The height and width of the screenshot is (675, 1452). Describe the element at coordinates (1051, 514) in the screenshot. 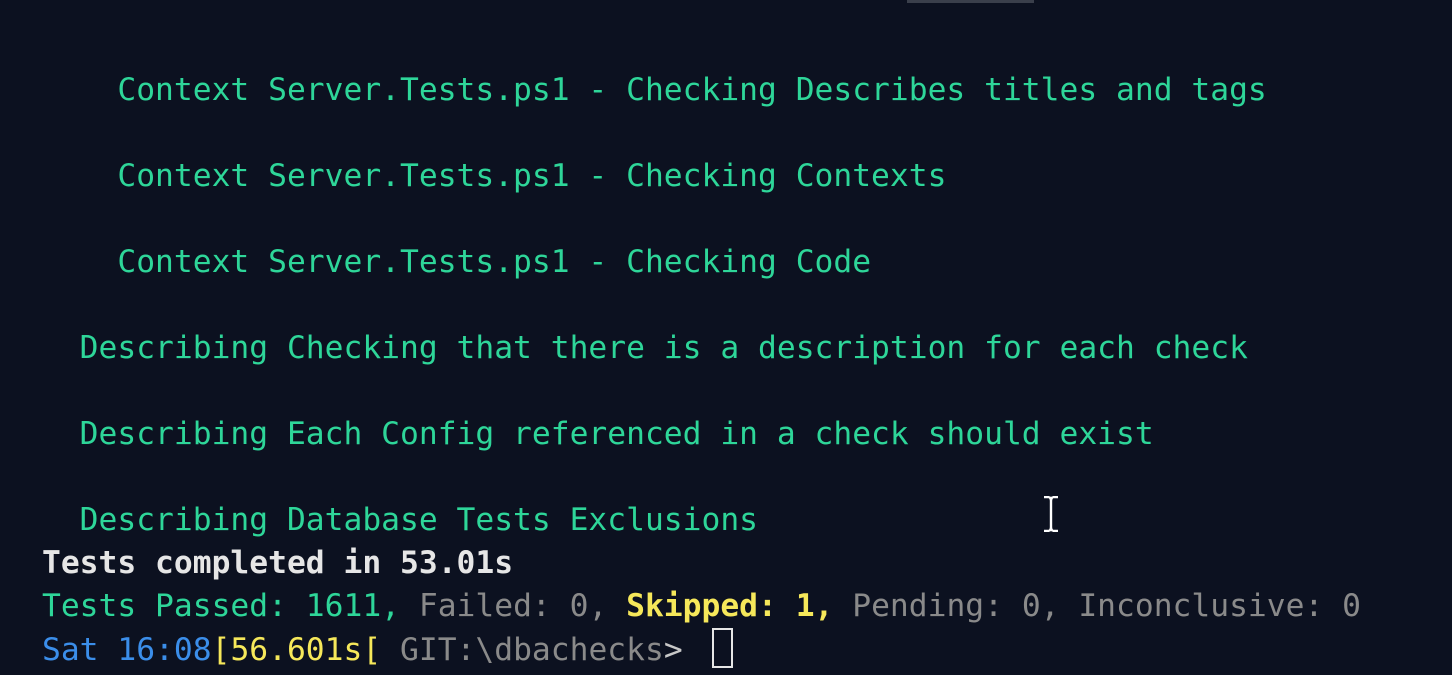

I see `i-beam-cursor-icon` at that location.